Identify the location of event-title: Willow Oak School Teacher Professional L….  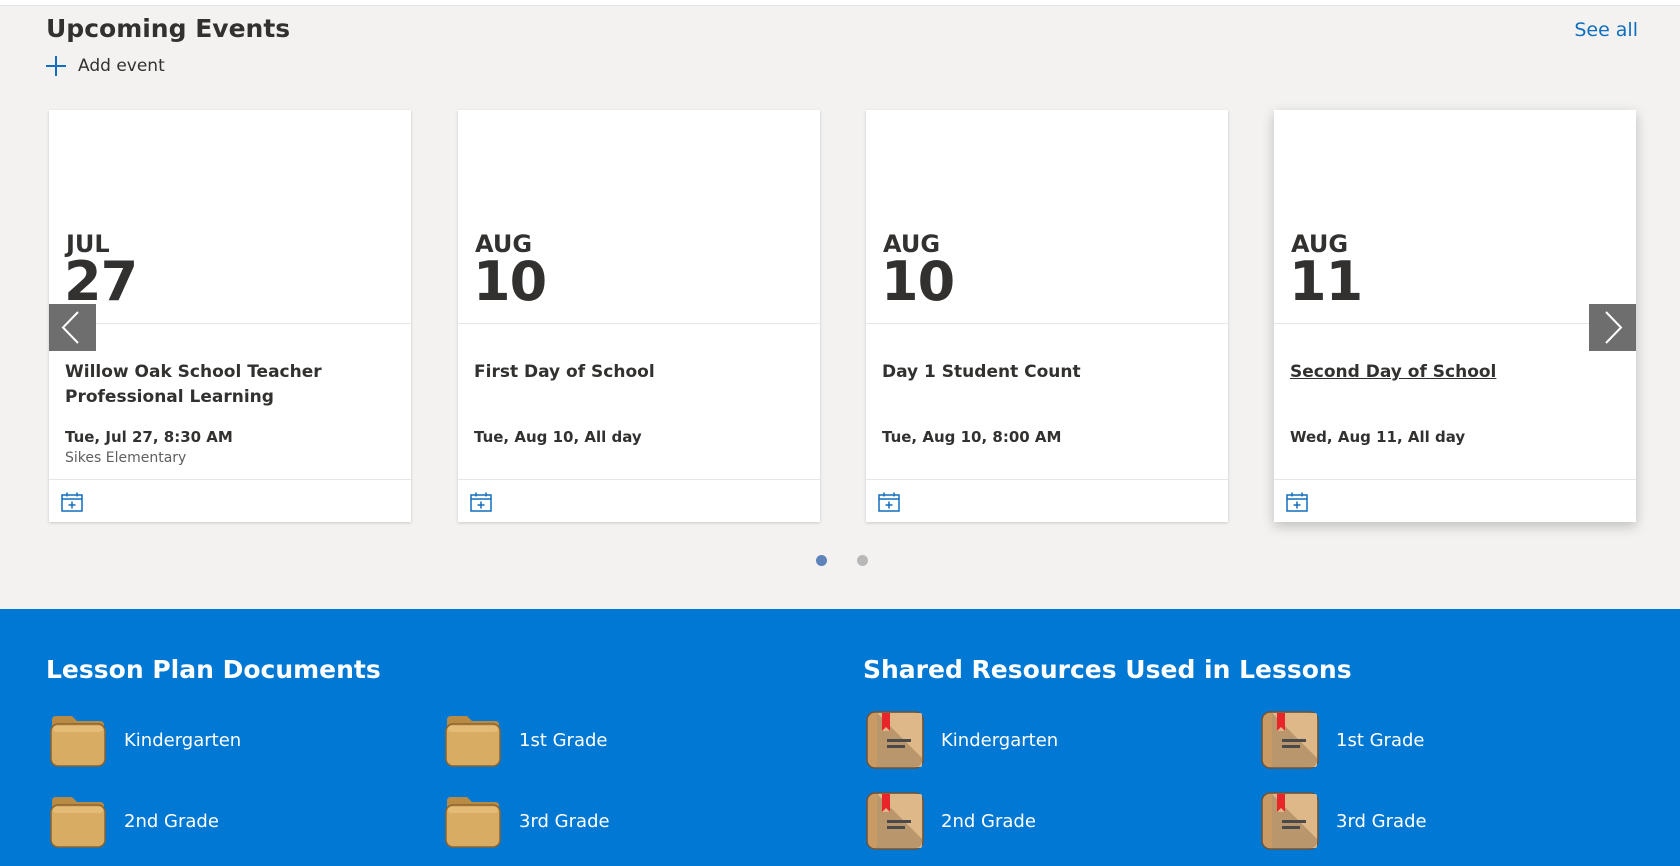
(229, 385).